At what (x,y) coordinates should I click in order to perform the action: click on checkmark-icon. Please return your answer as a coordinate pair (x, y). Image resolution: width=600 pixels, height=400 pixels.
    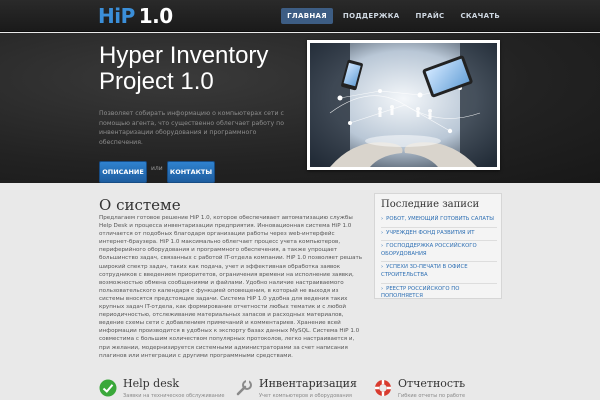
    Looking at the image, I should click on (108, 388).